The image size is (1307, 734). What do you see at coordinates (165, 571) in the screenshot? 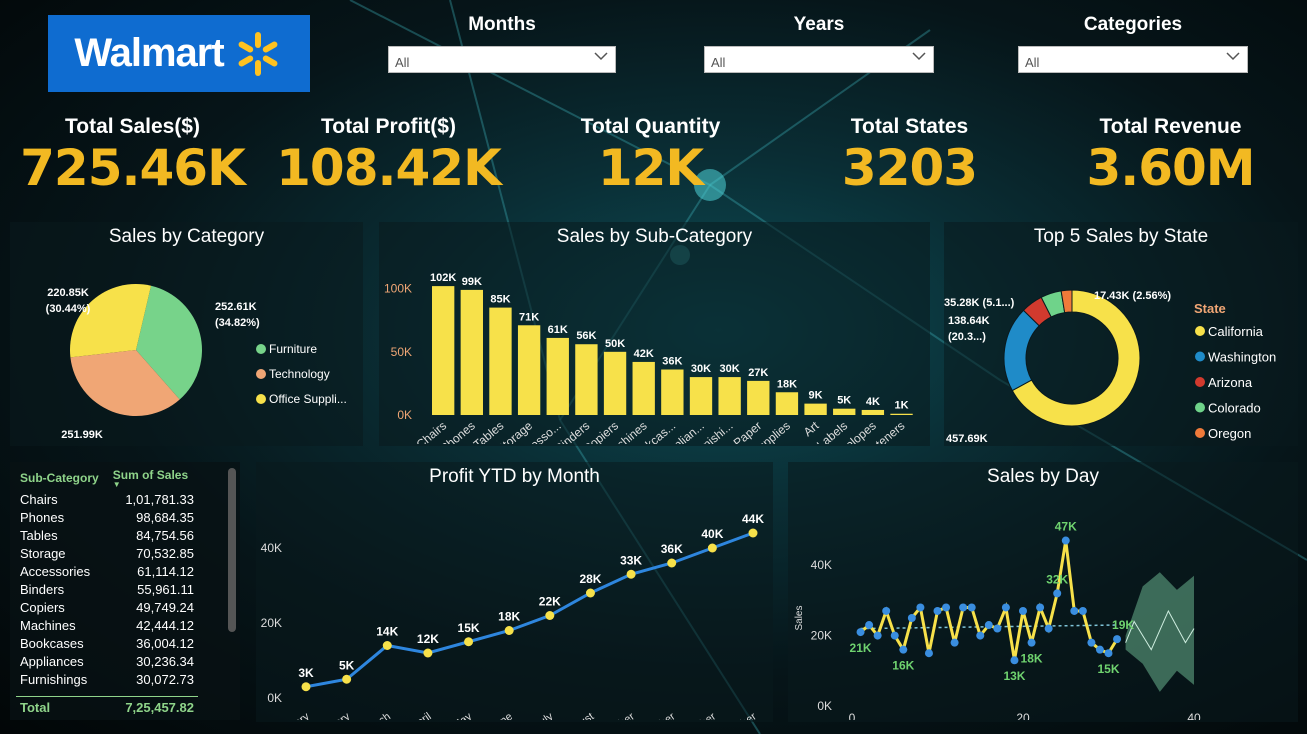
I see `sales-cell: 61,114.12` at bounding box center [165, 571].